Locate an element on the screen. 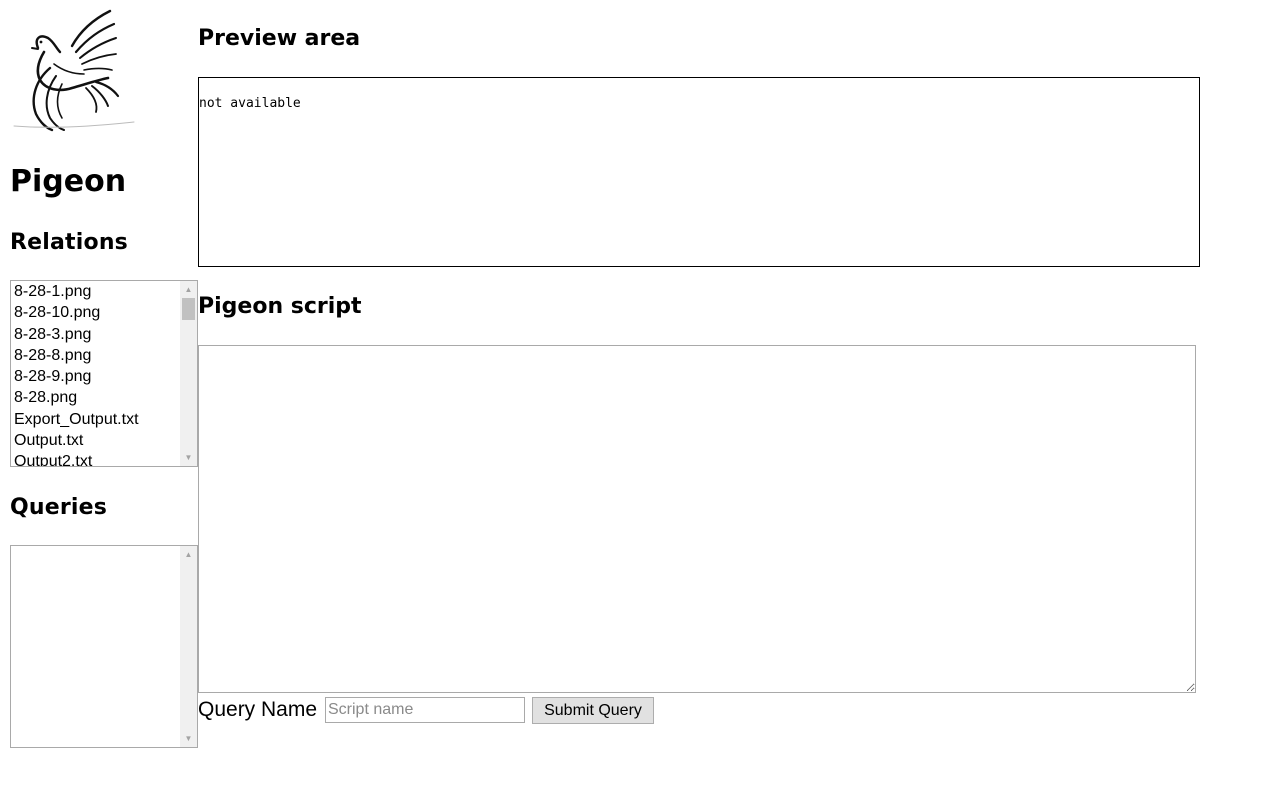 This screenshot has height=811, width=1269. query-name-label: Query Name is located at coordinates (258, 709).